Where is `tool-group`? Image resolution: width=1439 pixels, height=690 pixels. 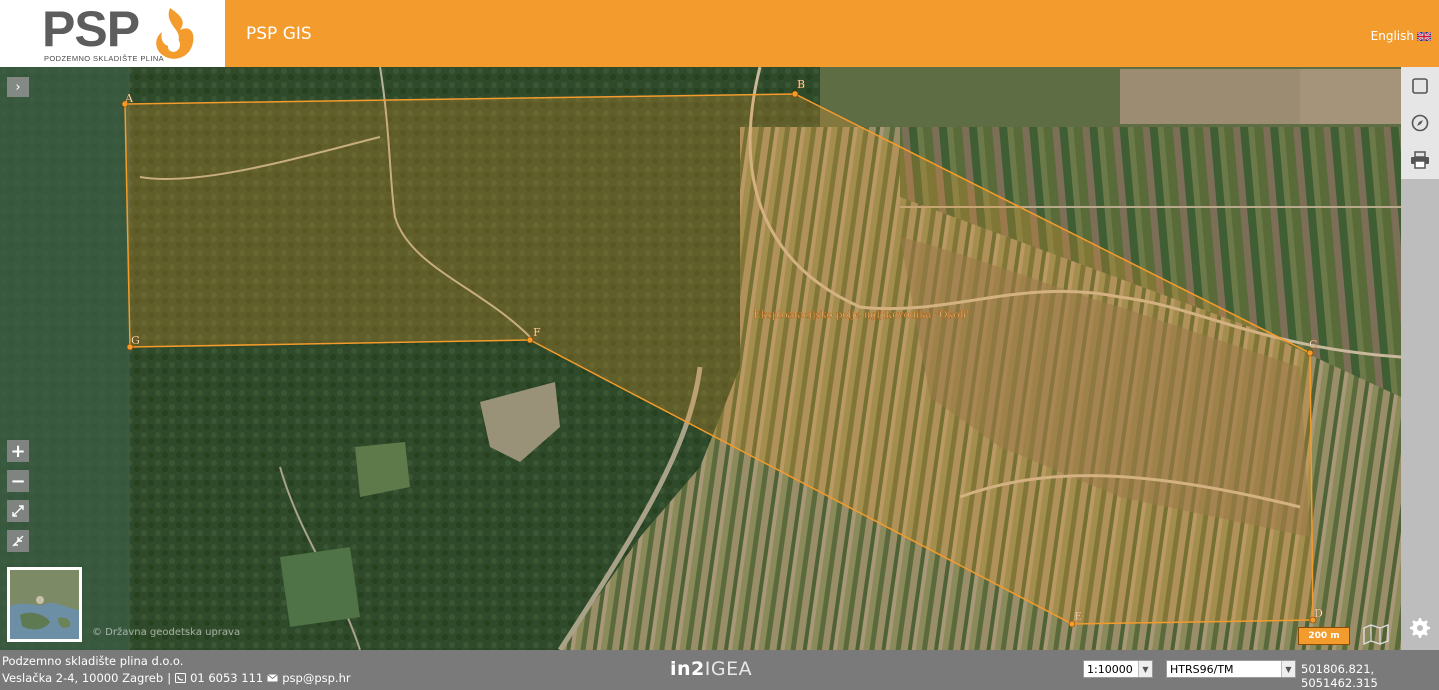
tool-group is located at coordinates (1420, 123).